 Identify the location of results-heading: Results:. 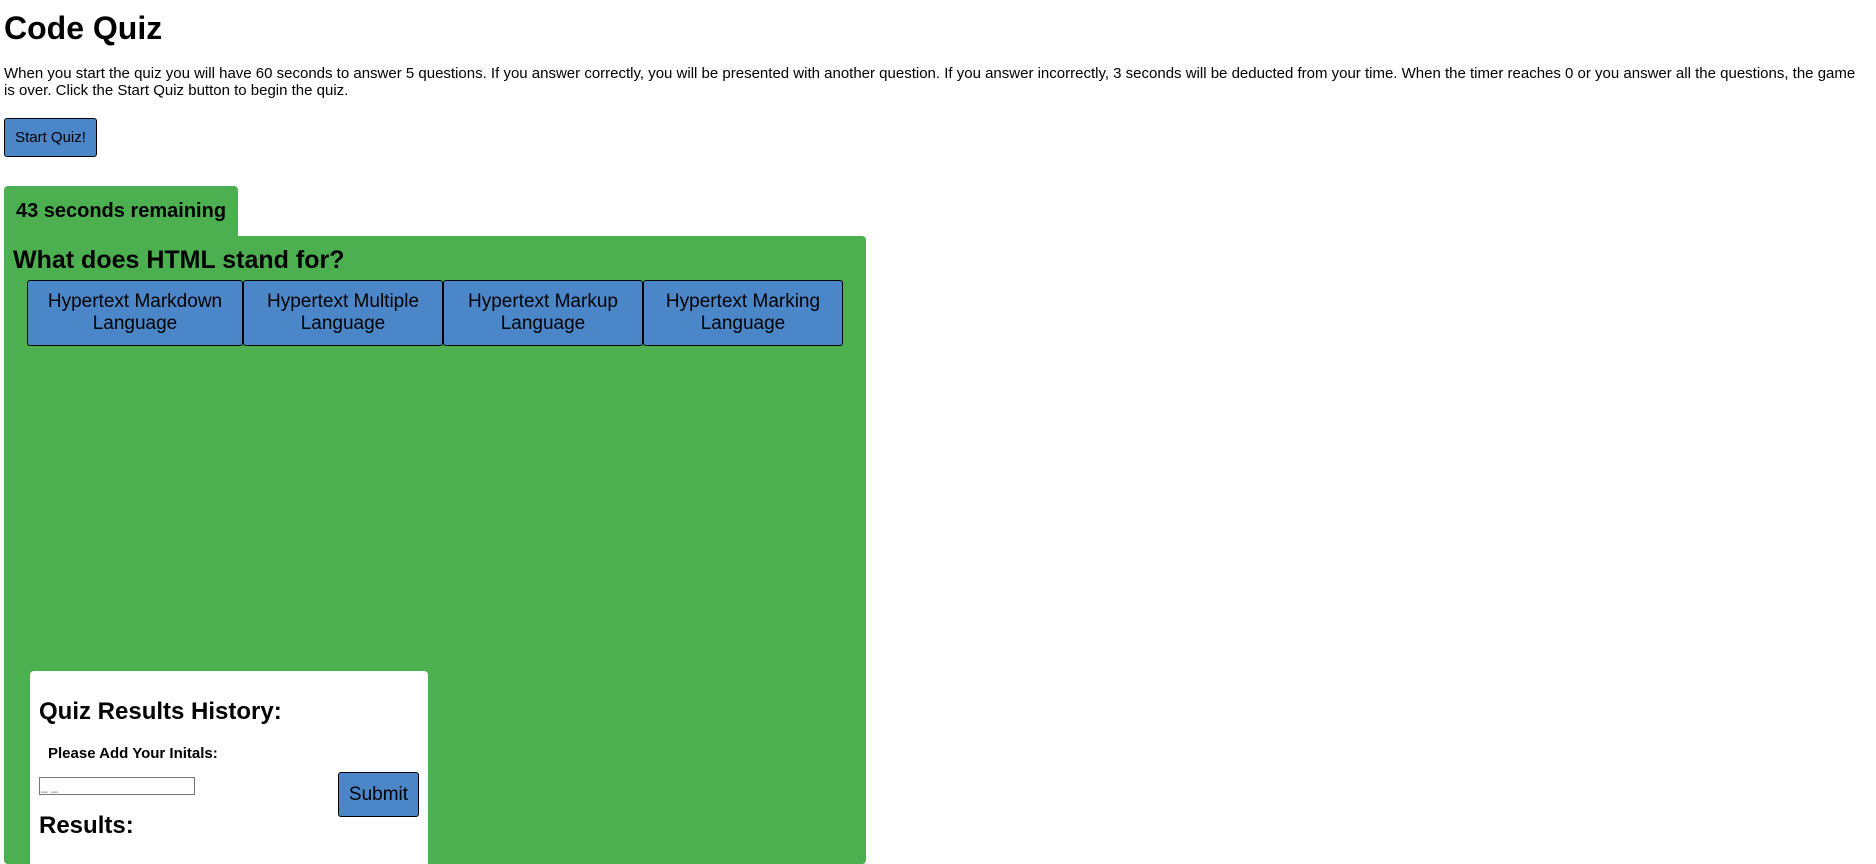
(86, 825).